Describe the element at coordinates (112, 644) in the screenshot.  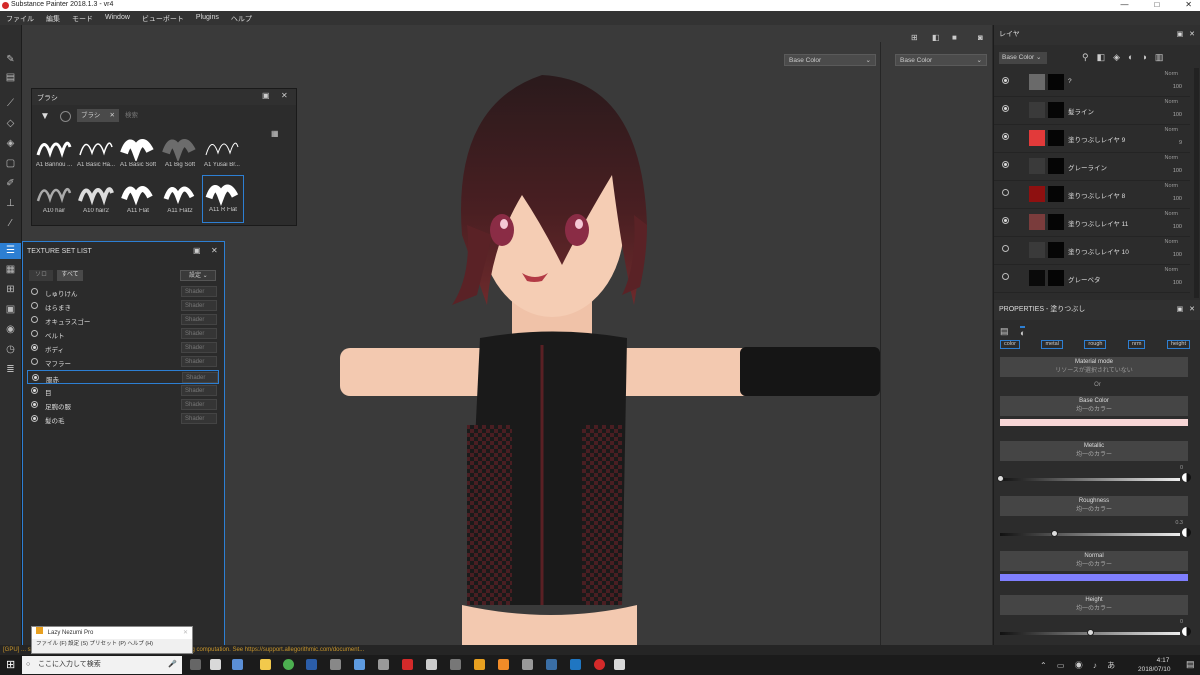
I see `lazy-nezumi-menu: ファイル (F) 設定 (S) プリセット (P) ヘルプ (H)` at that location.